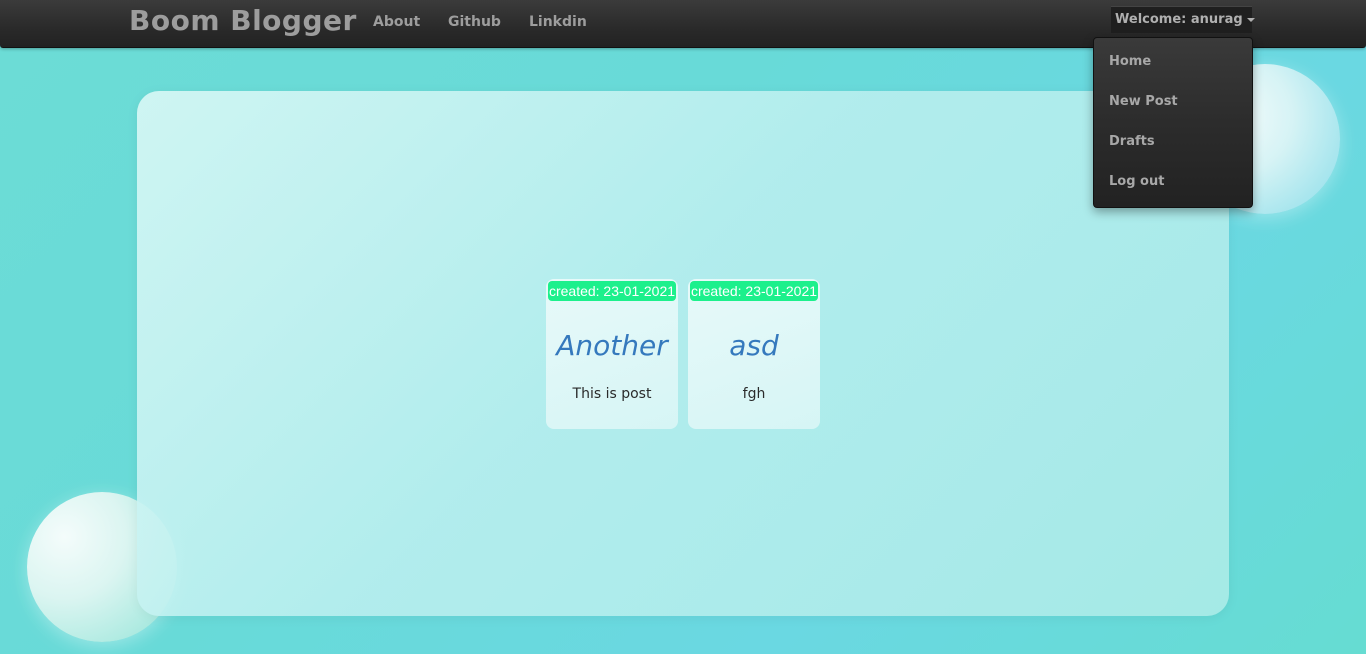  What do you see at coordinates (754, 345) in the screenshot?
I see `post-title: asd` at bounding box center [754, 345].